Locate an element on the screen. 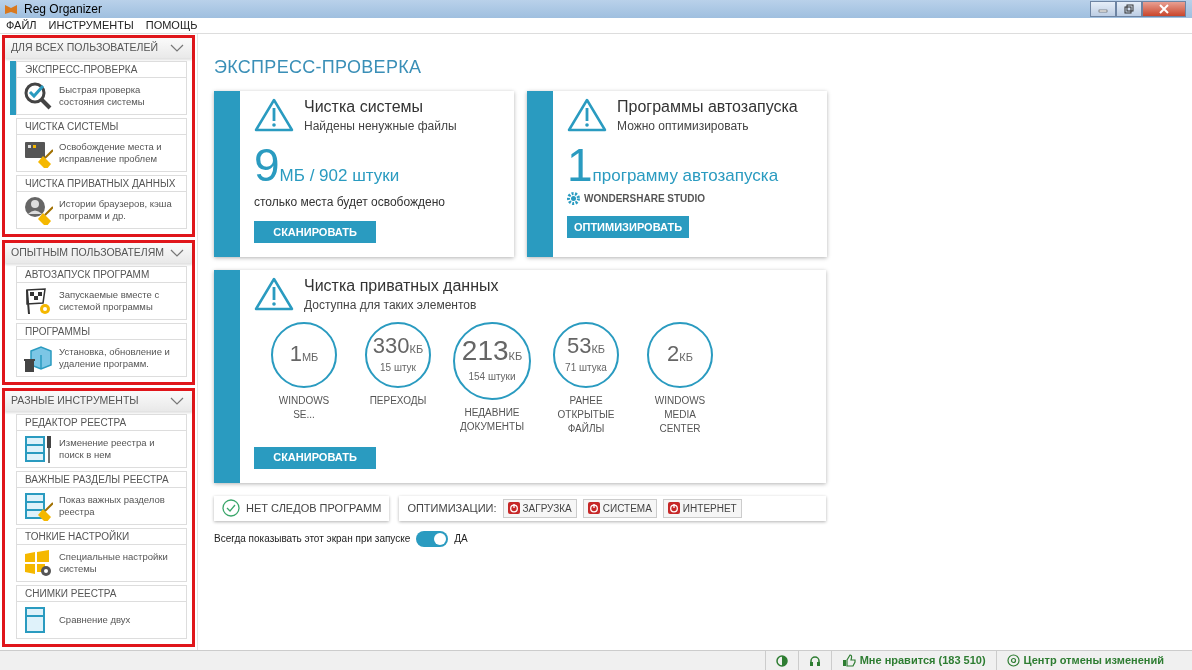  close-icon is located at coordinates (1164, 9).